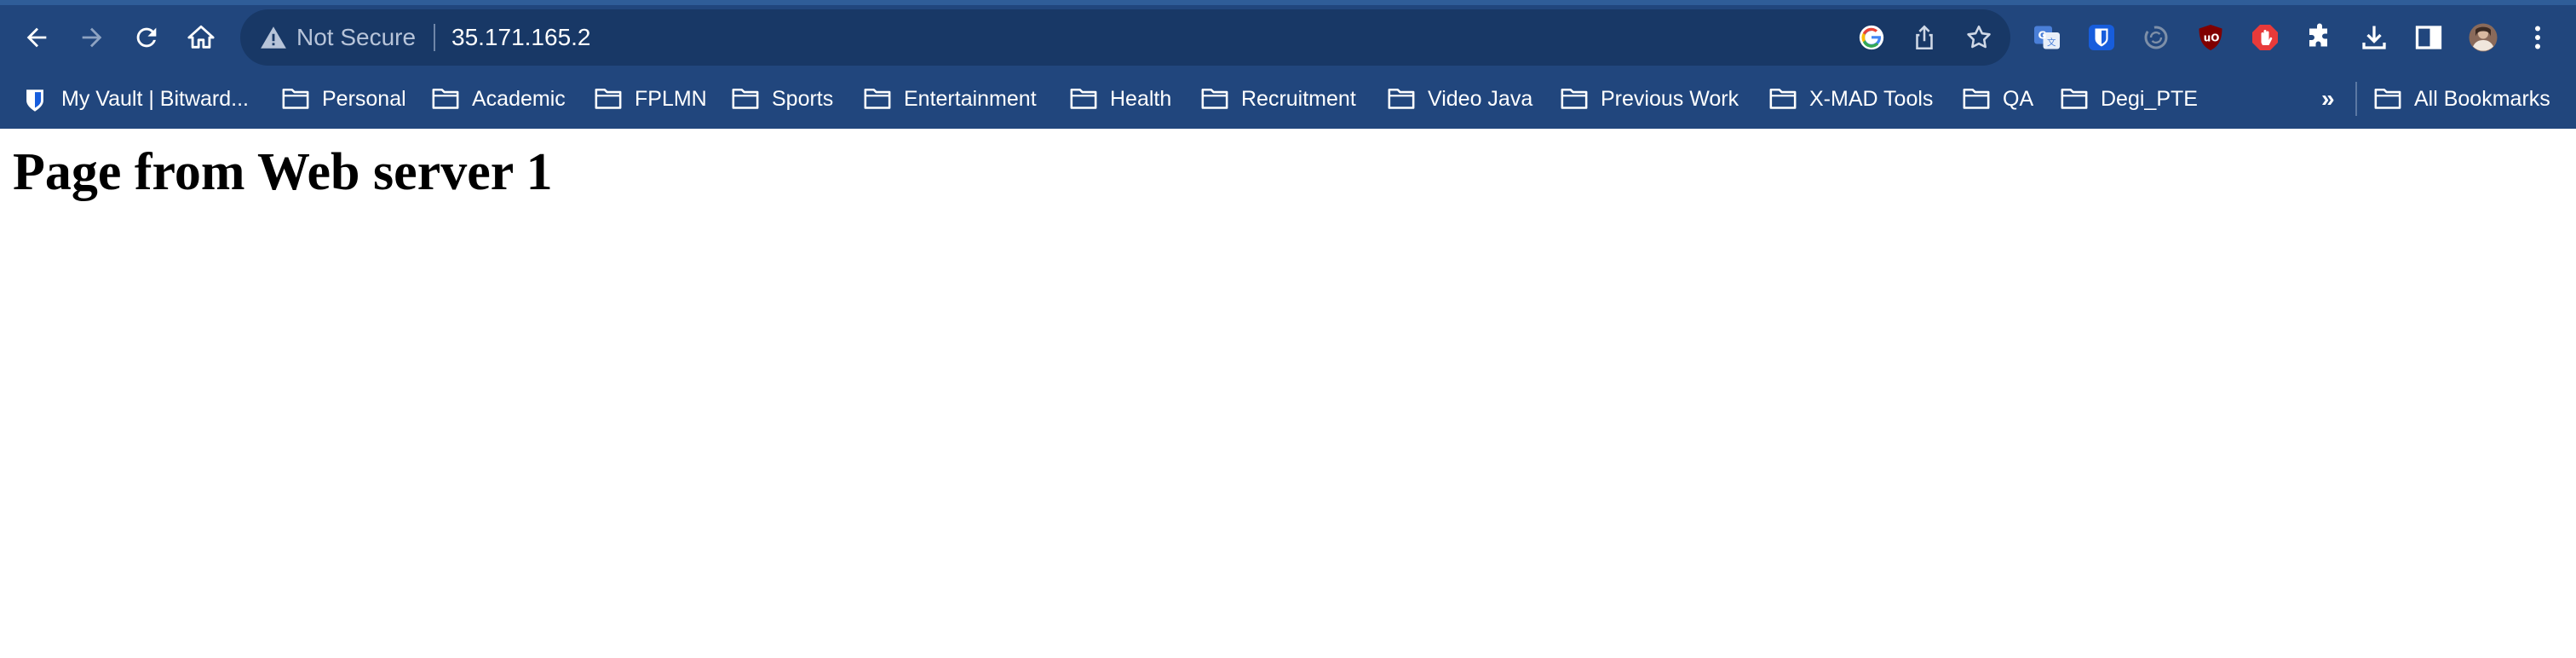 The height and width of the screenshot is (658, 2576). Describe the element at coordinates (1141, 99) in the screenshot. I see `bookmark-label: Health` at that location.